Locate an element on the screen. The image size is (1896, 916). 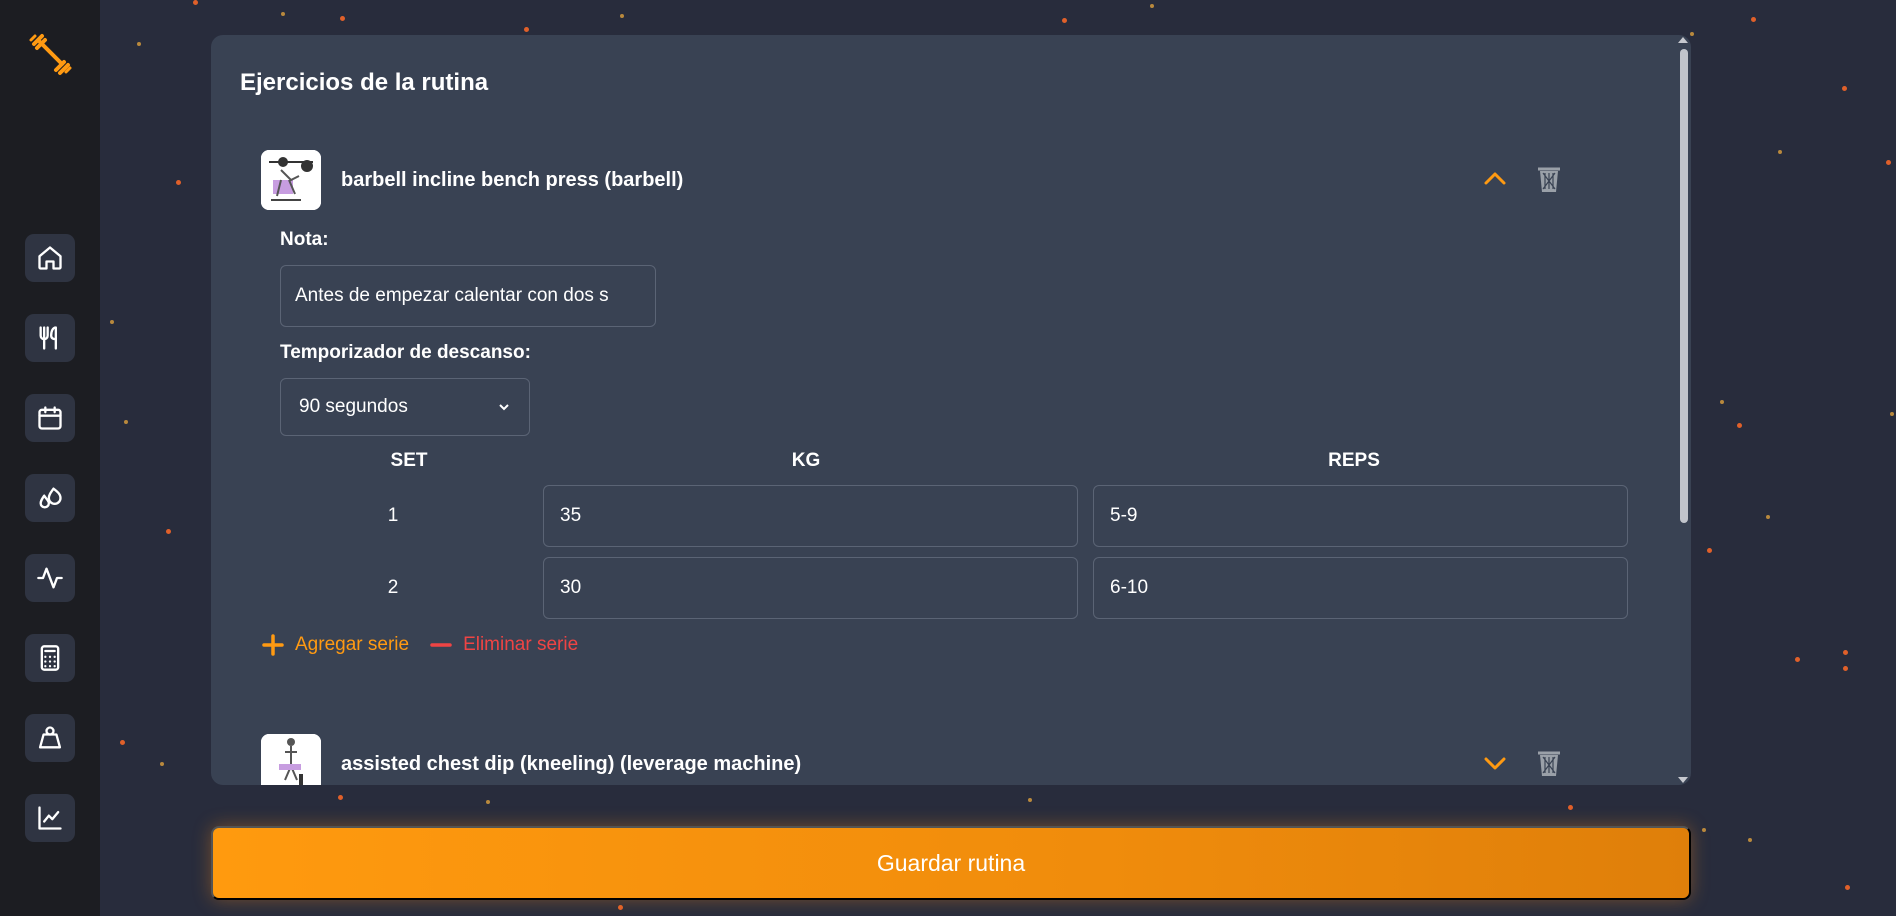
remove-set-button: Eliminar serie is located at coordinates (503, 645).